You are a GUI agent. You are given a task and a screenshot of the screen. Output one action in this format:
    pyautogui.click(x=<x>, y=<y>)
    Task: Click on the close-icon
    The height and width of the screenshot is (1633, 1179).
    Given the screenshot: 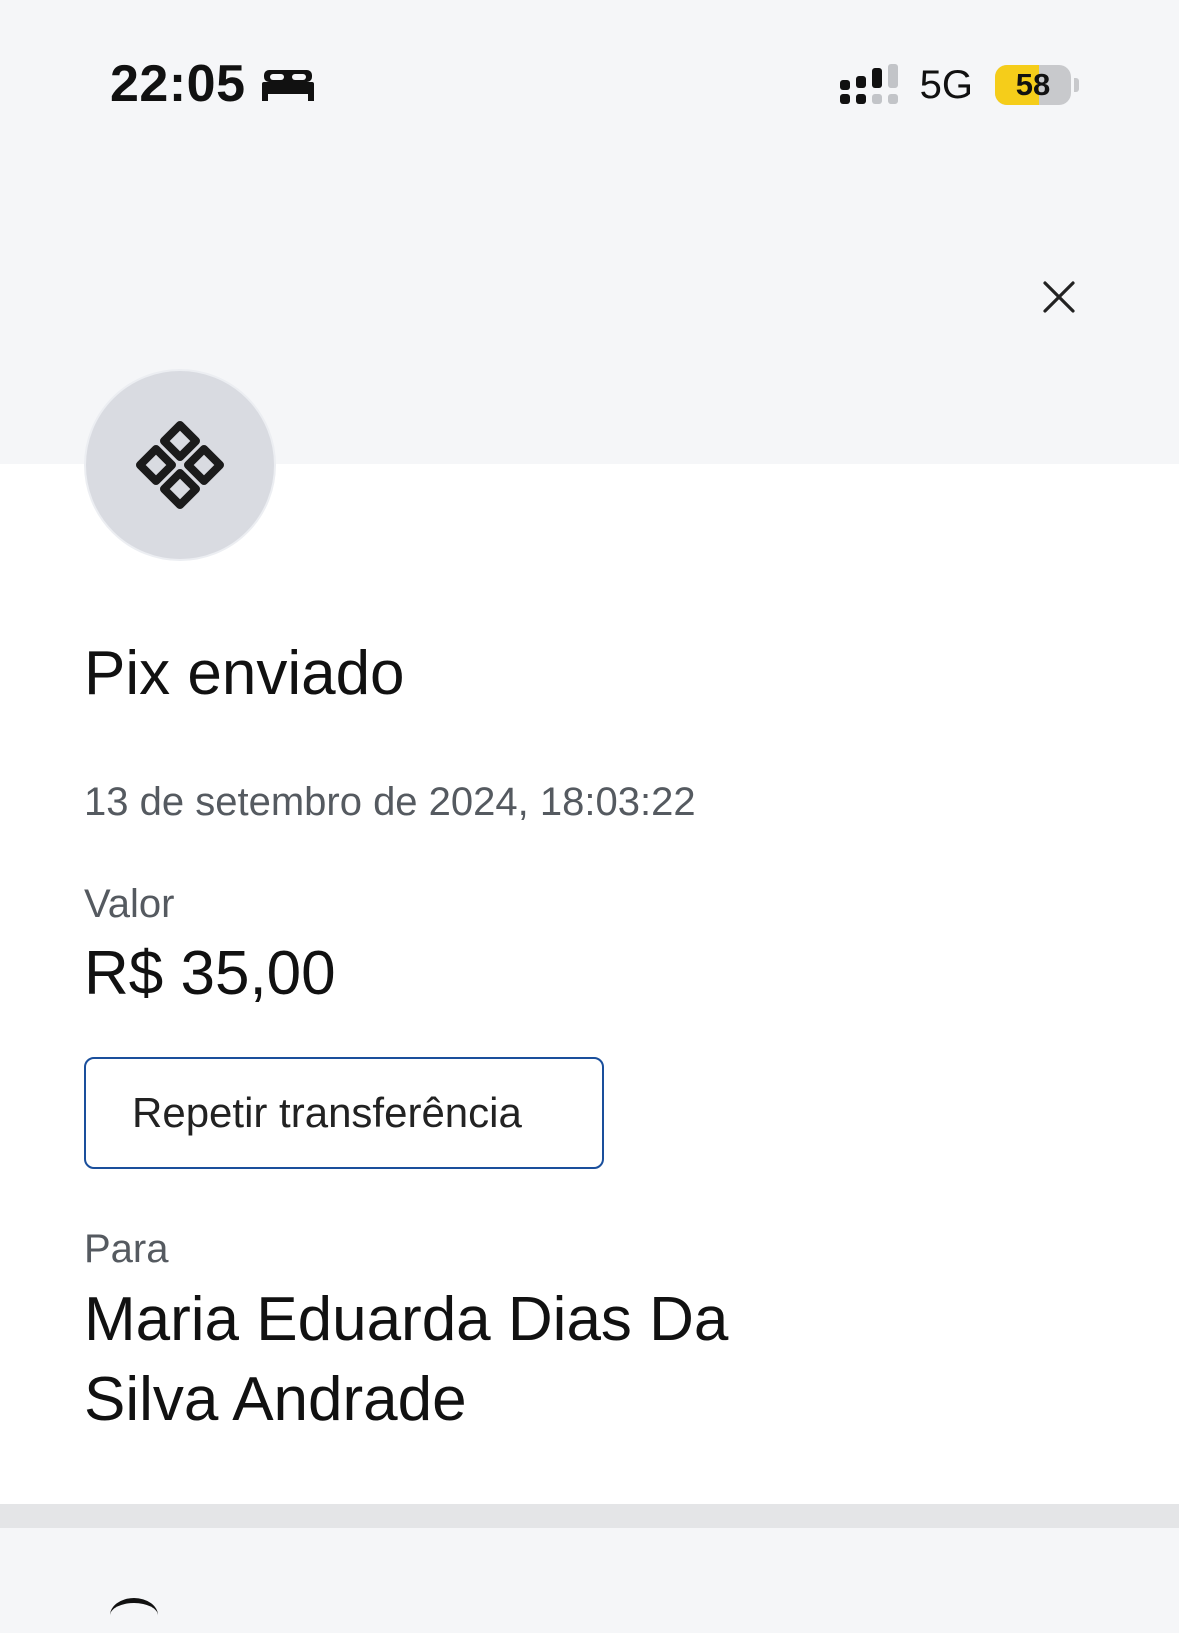 What is the action you would take?
    pyautogui.click(x=1059, y=297)
    